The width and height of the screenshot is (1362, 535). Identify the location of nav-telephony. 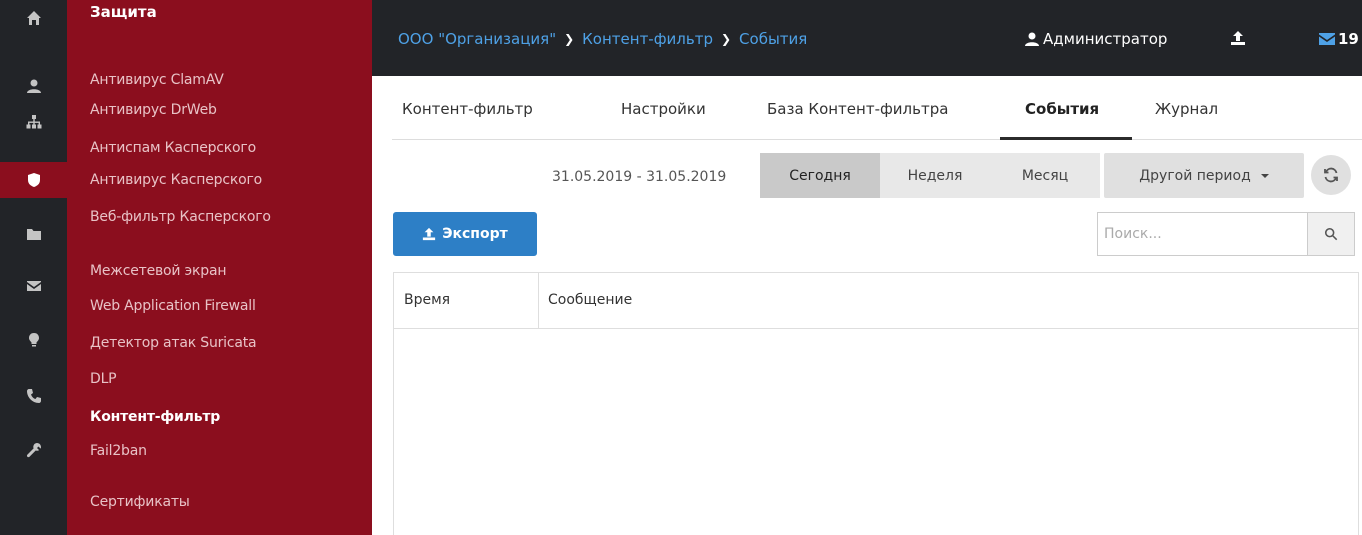
(33, 396).